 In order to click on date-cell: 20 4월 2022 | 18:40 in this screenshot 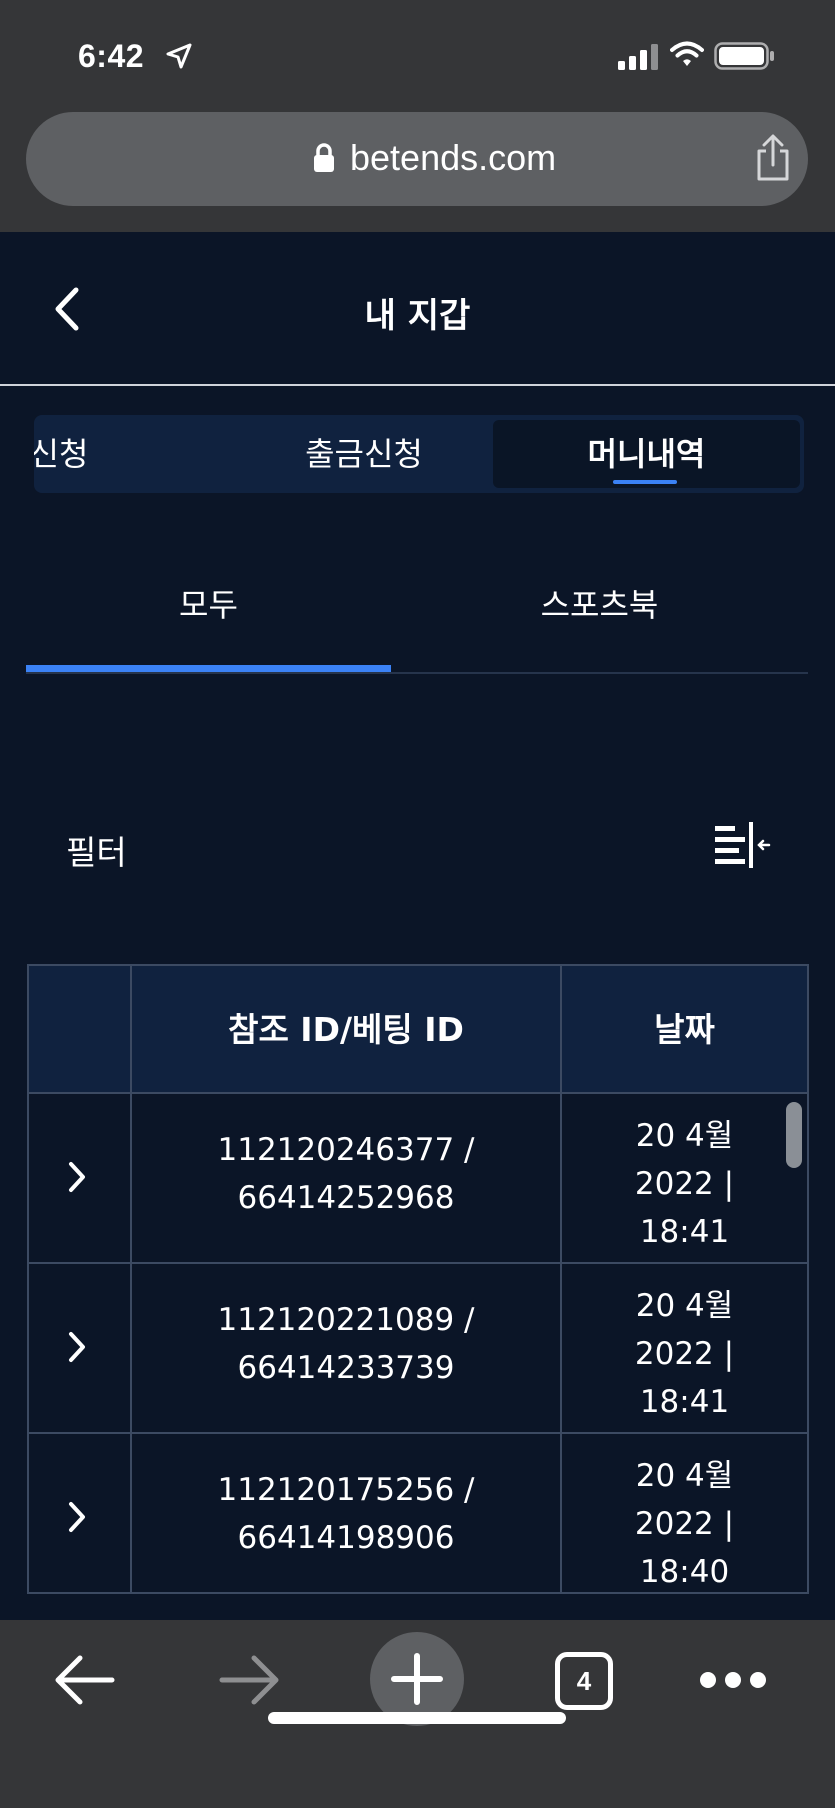, I will do `click(684, 1522)`.